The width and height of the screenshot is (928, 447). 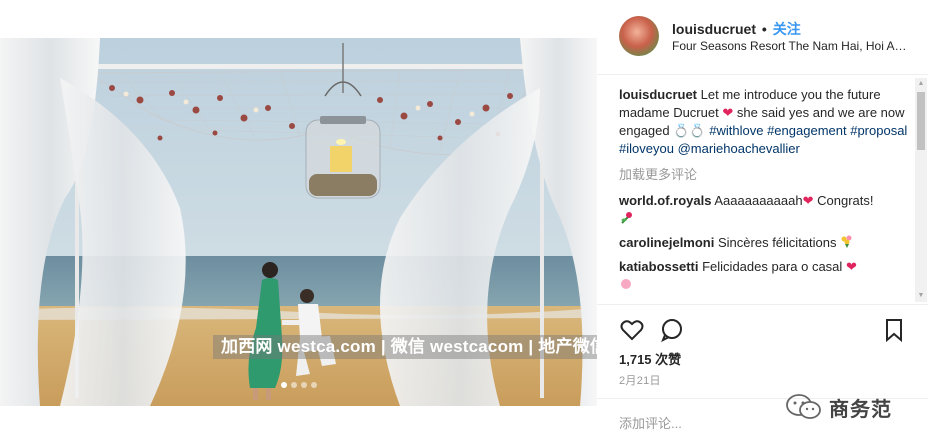 What do you see at coordinates (846, 241) in the screenshot?
I see `bouquet-emoji-icon` at bounding box center [846, 241].